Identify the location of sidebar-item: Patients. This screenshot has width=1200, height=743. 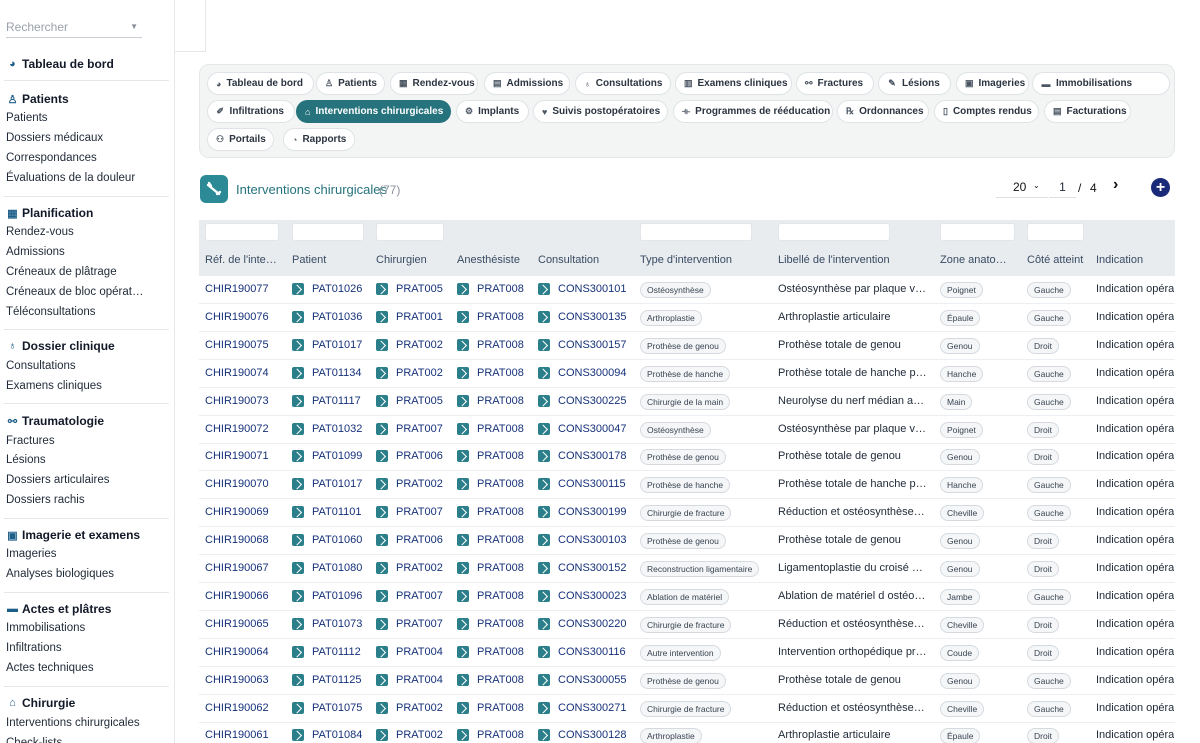
(27, 118).